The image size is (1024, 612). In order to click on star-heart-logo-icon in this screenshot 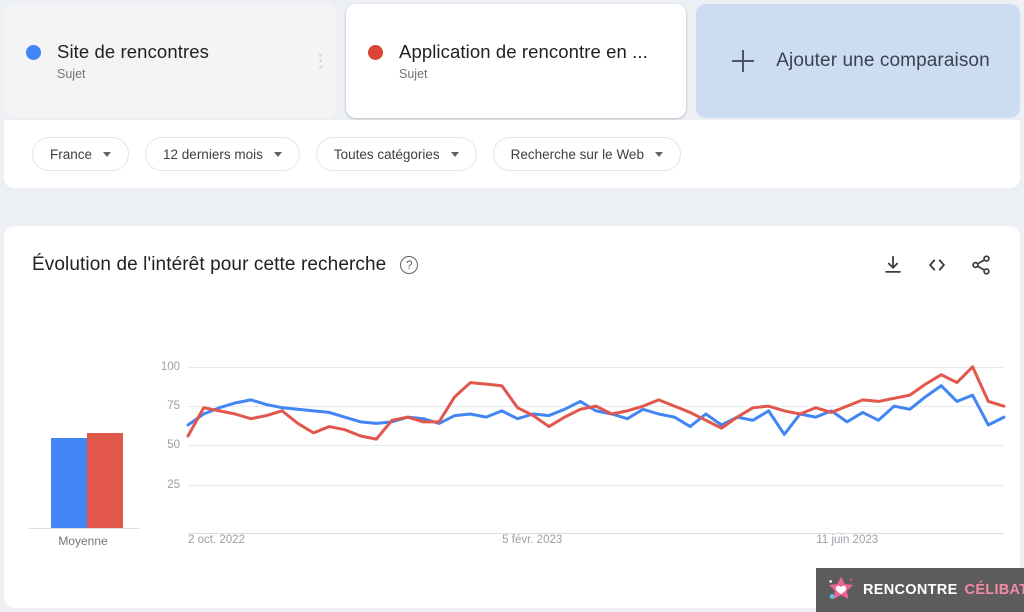, I will do `click(841, 590)`.